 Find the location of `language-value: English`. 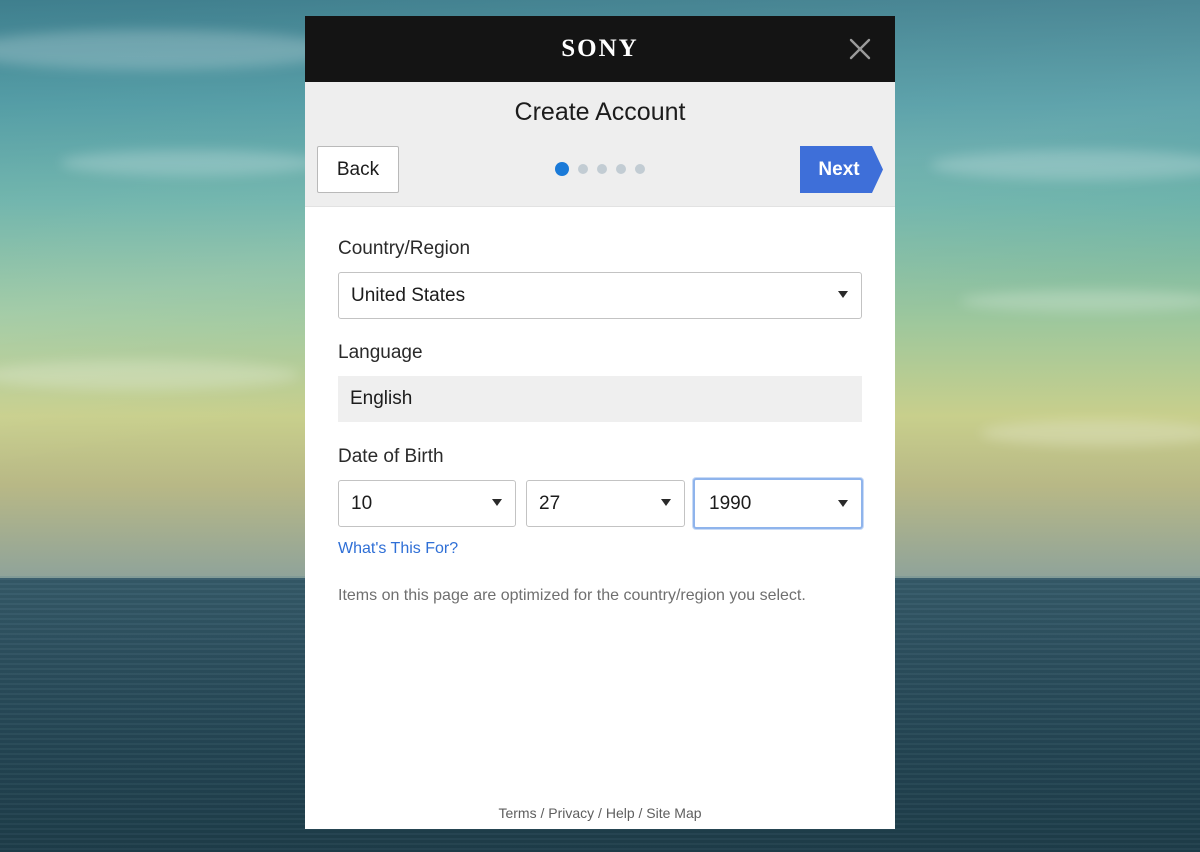

language-value: English is located at coordinates (381, 398).